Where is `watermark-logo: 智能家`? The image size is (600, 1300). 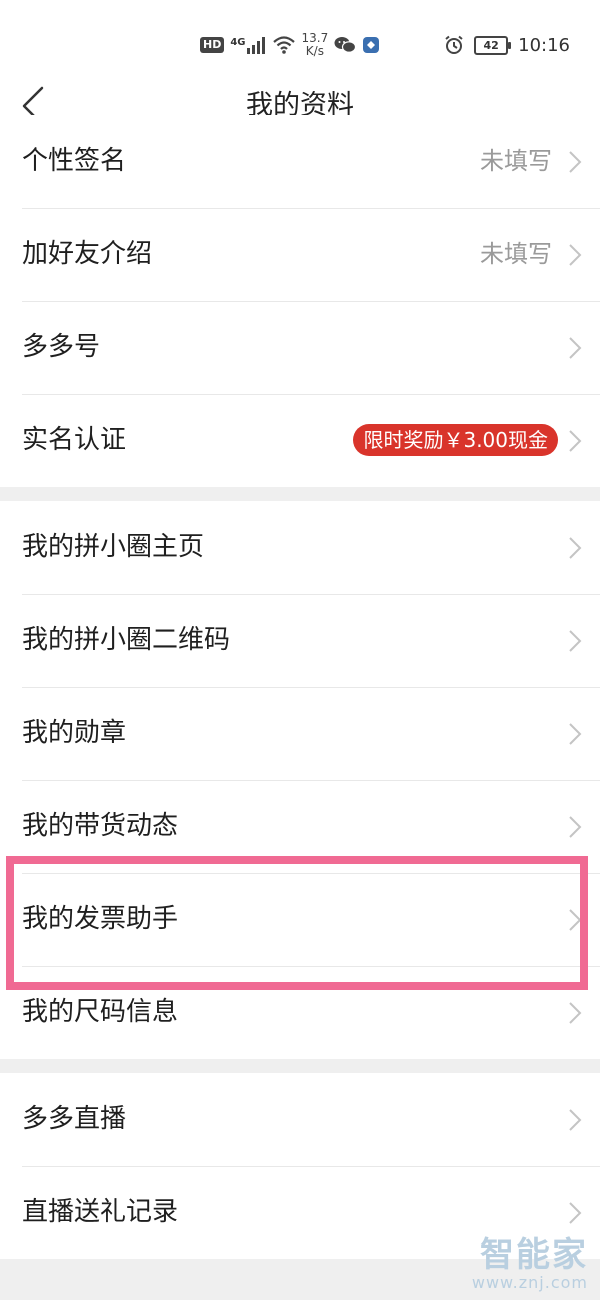
watermark-logo: 智能家 is located at coordinates (534, 1255).